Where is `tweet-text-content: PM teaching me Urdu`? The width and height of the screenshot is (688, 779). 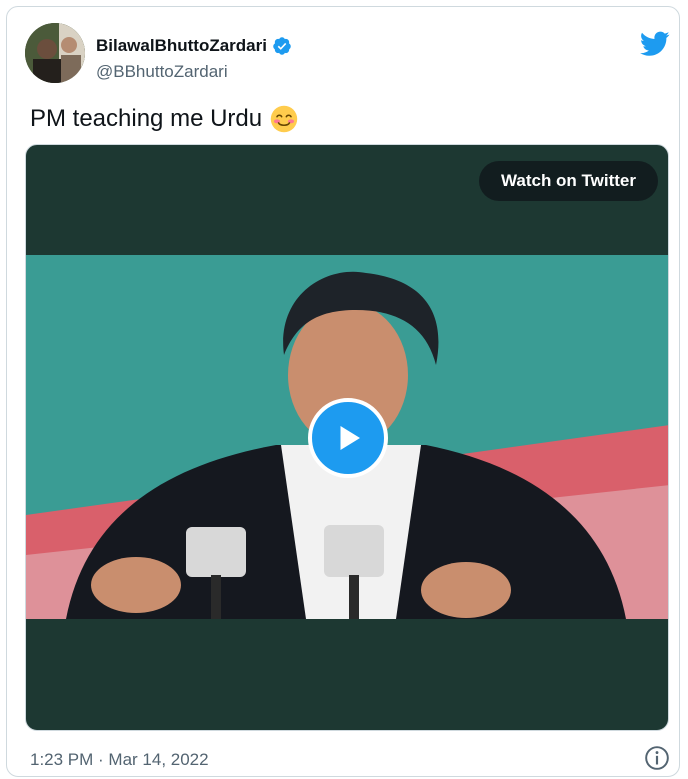
tweet-text-content: PM teaching me Urdu is located at coordinates (146, 118).